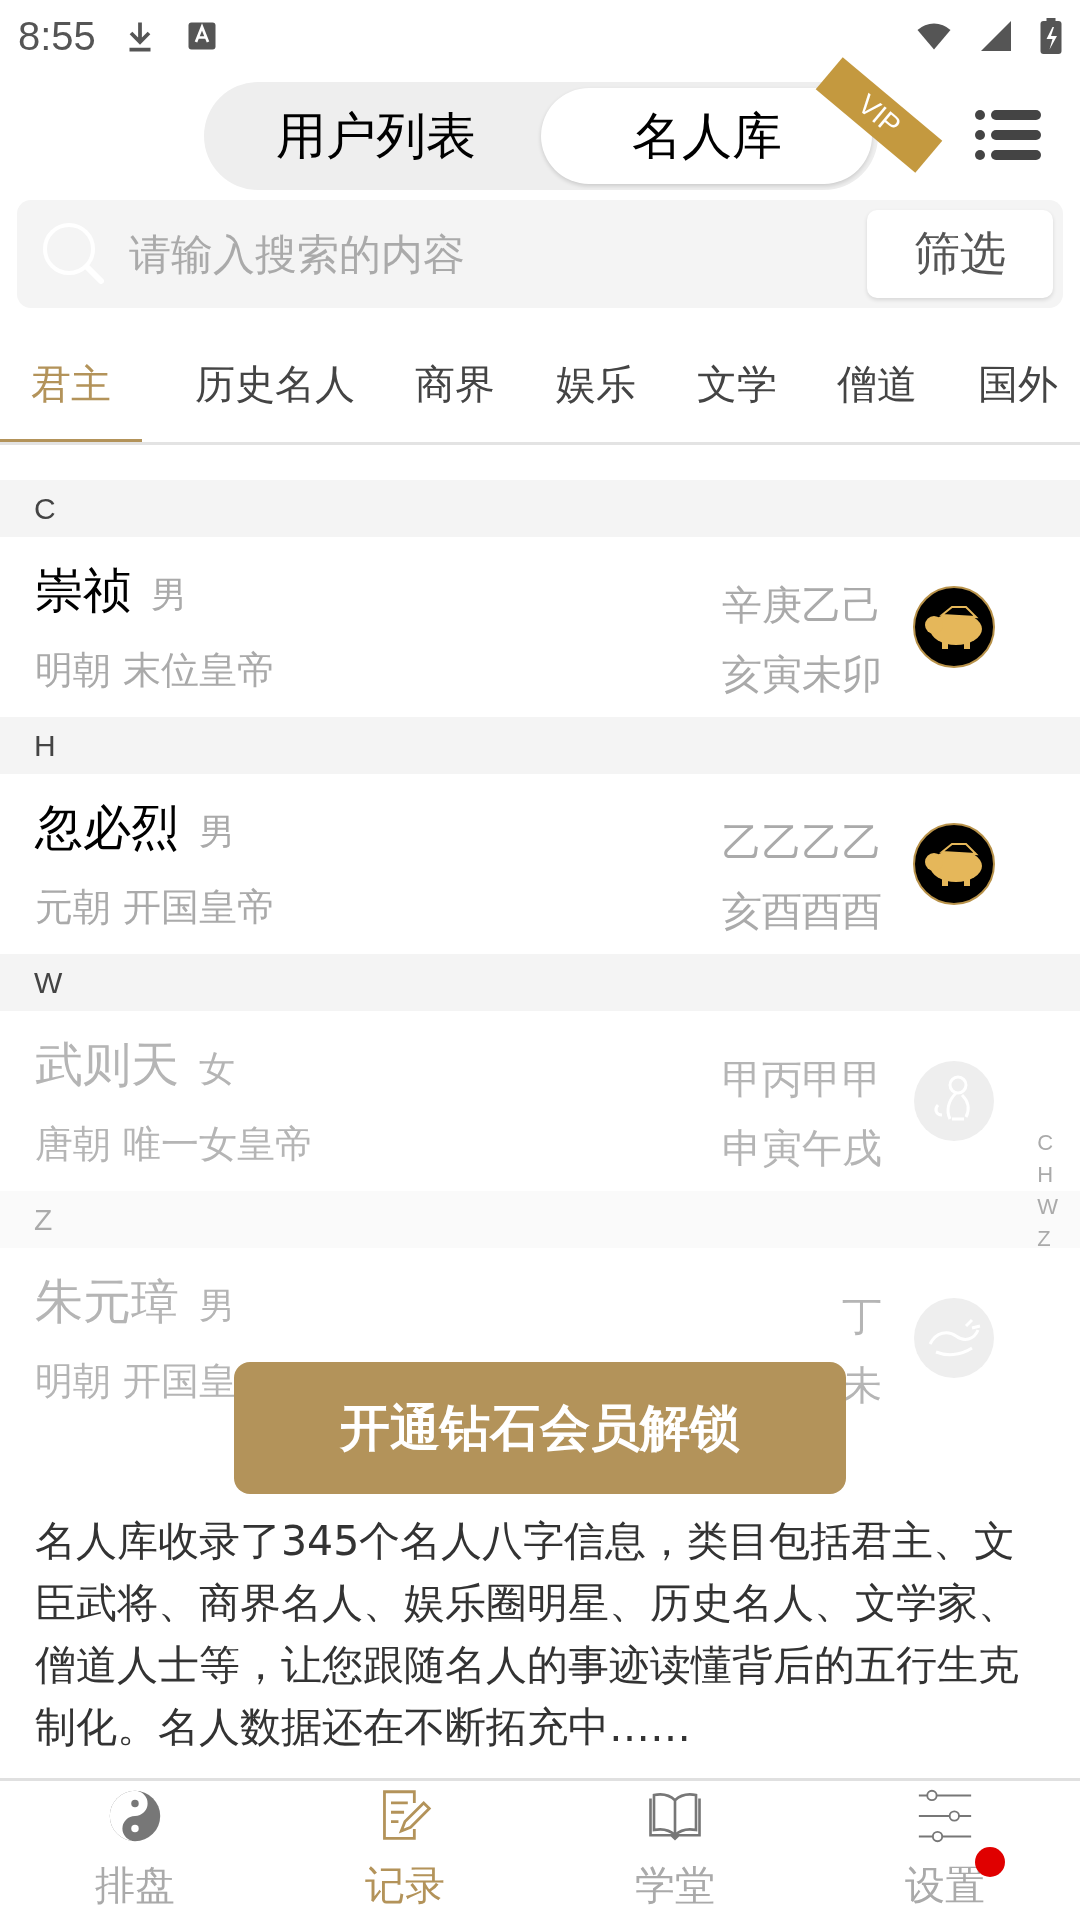 The width and height of the screenshot is (1080, 1920). What do you see at coordinates (802, 842) in the screenshot?
I see `bazi-stems: 乙乙乙乙` at bounding box center [802, 842].